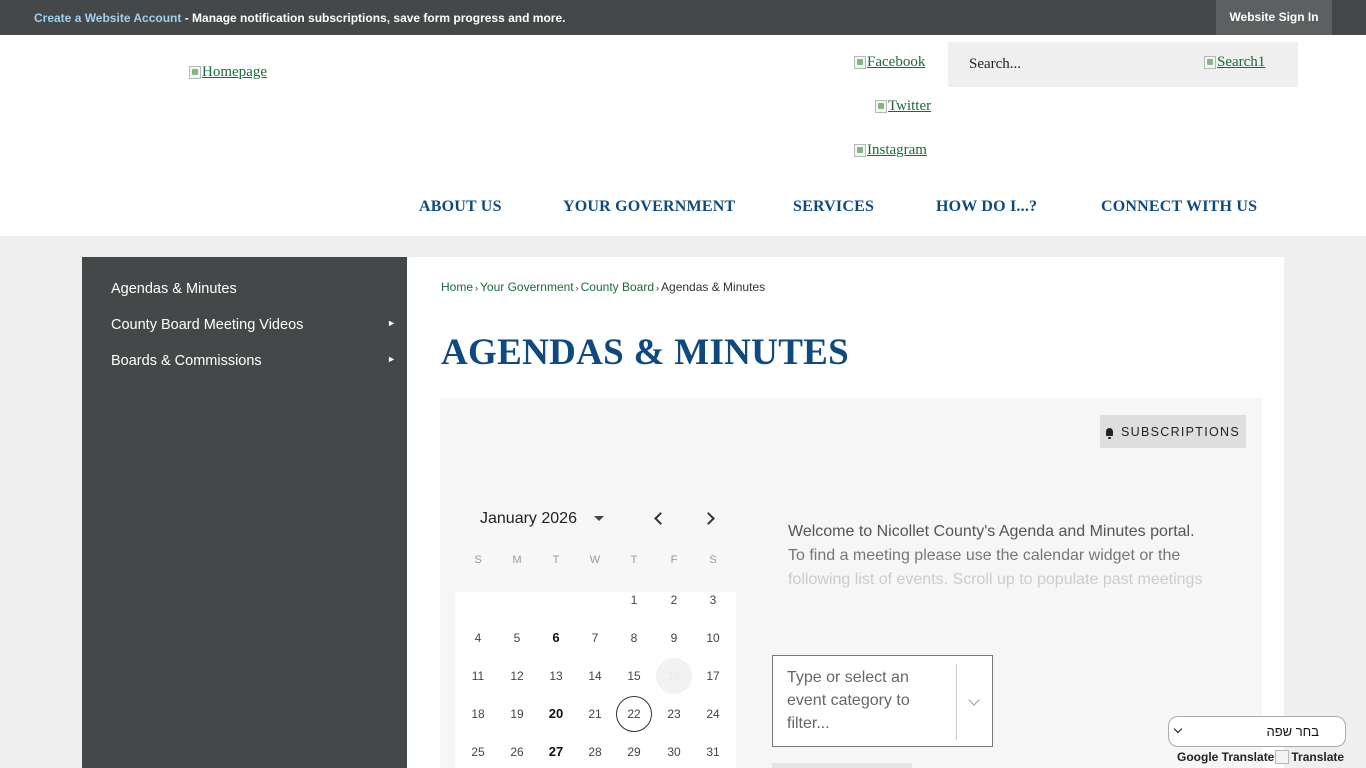  Describe the element at coordinates (713, 751) in the screenshot. I see `calendar-day: 31` at that location.